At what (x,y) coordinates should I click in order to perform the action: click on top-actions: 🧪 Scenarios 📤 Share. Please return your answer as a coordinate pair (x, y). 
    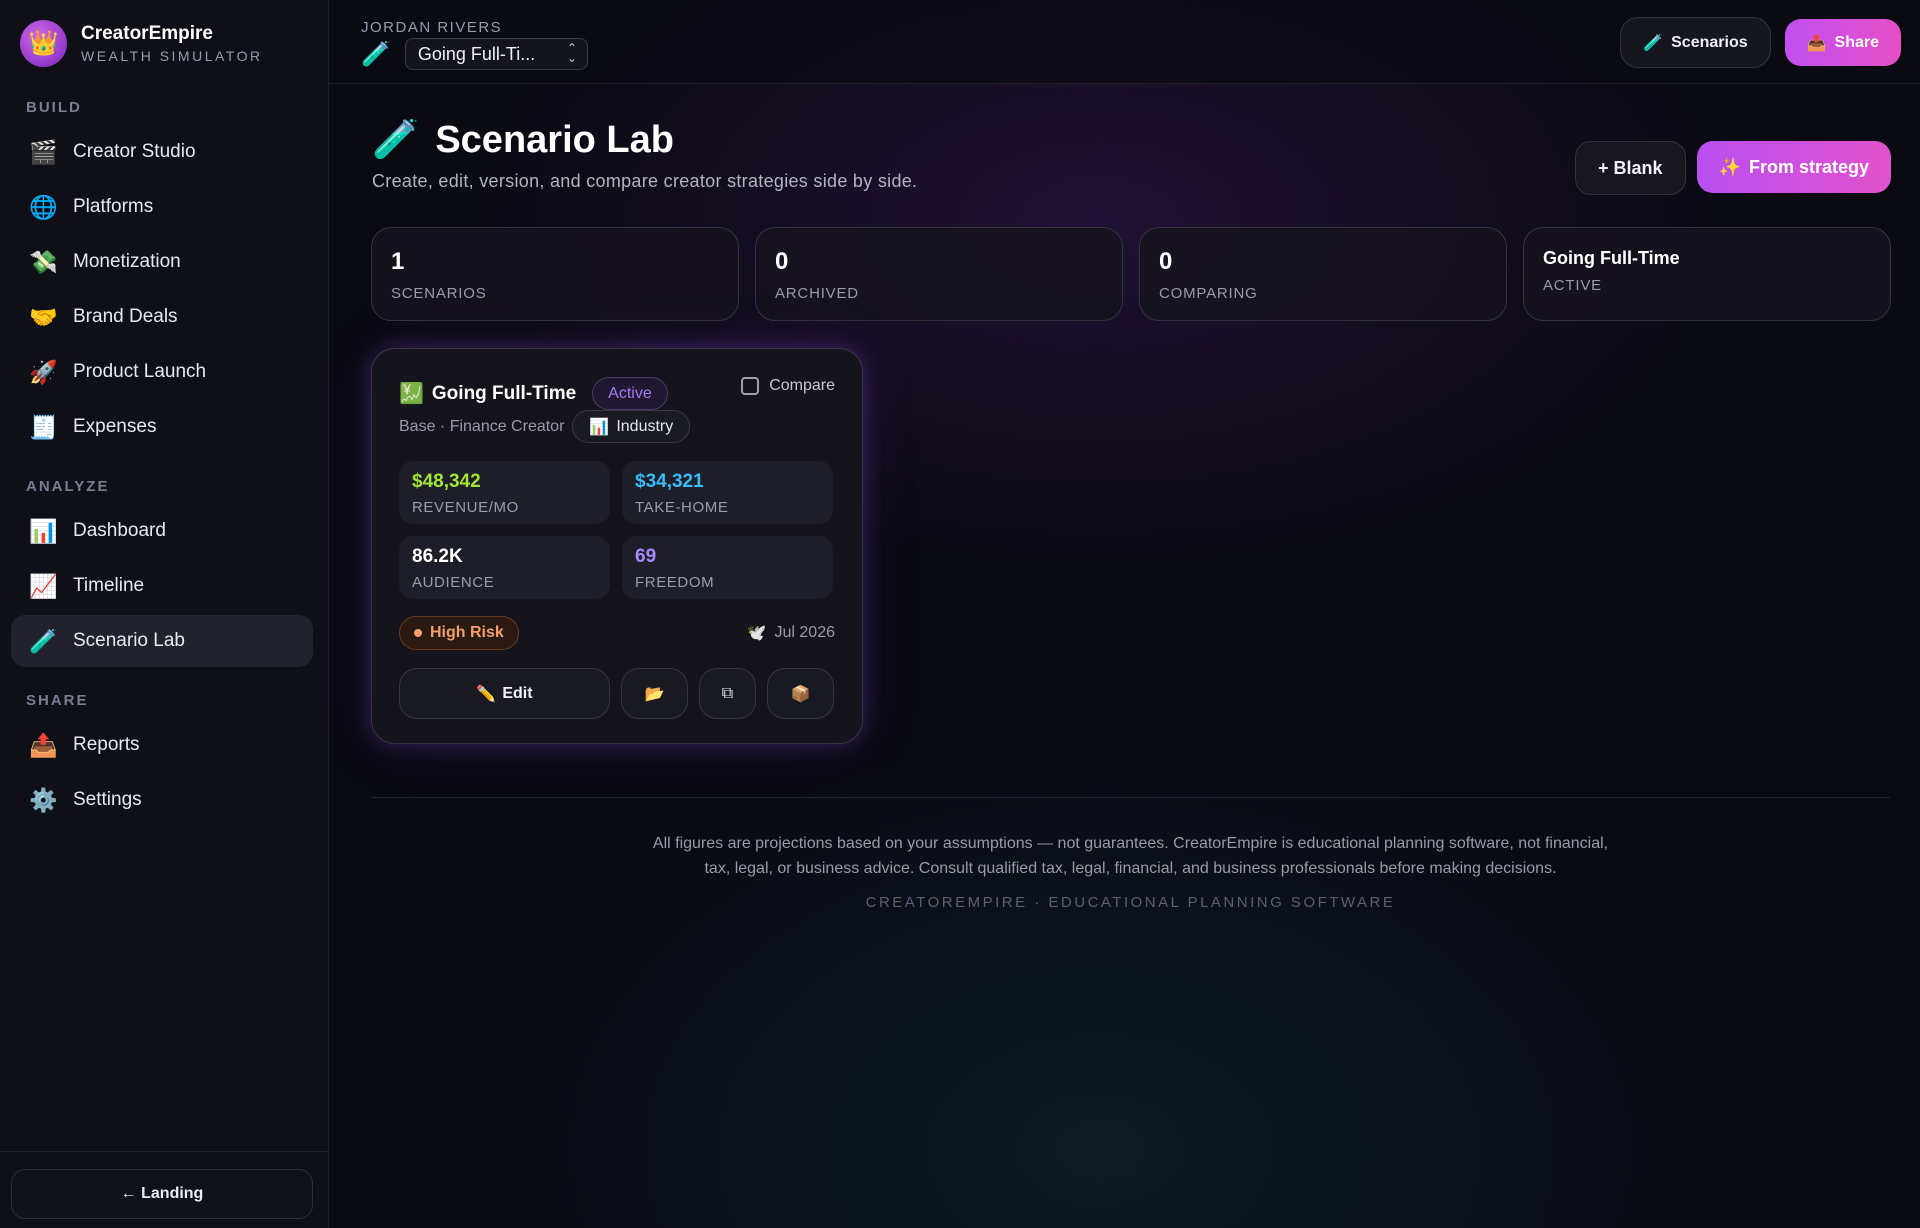
    Looking at the image, I should click on (1760, 42).